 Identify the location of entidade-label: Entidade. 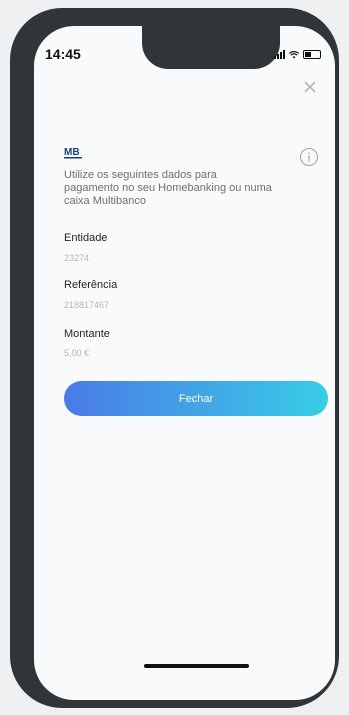
(86, 238).